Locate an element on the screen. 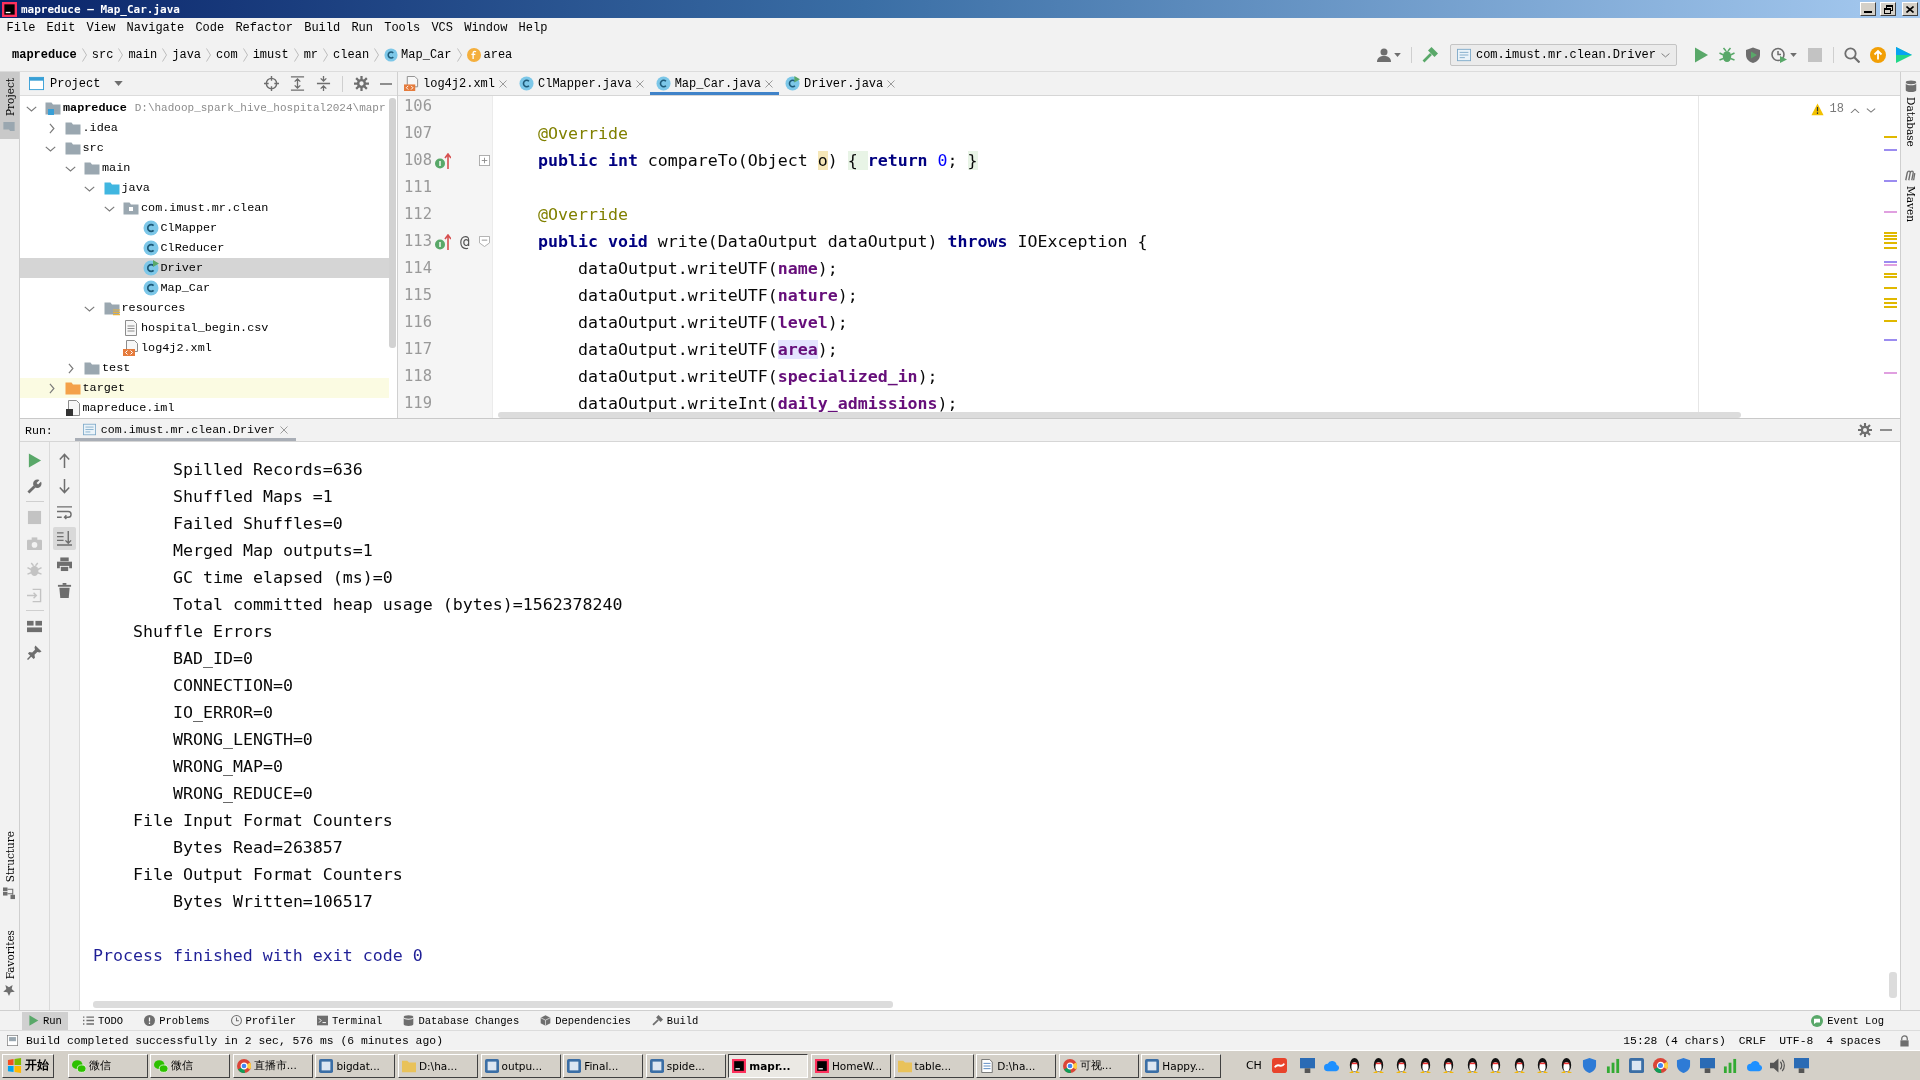  annotation-marker: @ is located at coordinates (465, 241).